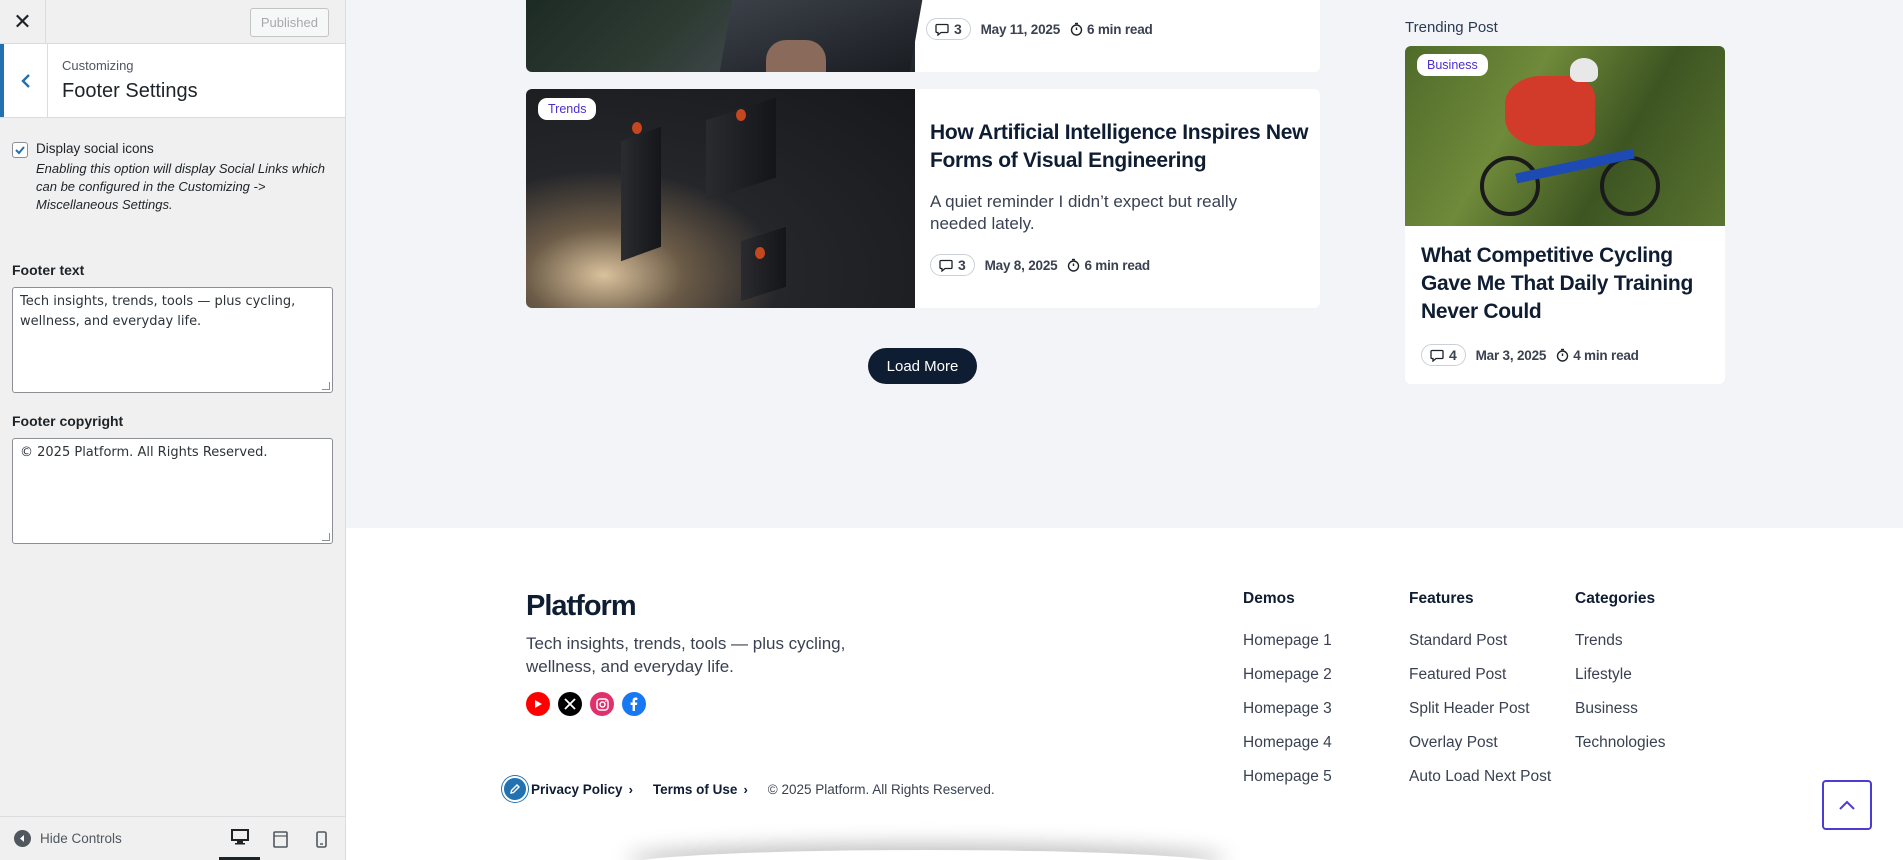 This screenshot has width=1903, height=860. I want to click on edit-shortcut-button, so click(515, 789).